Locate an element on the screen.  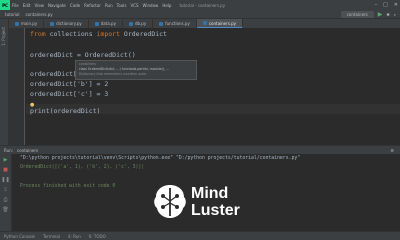
run-panel-header: Run: containers ⚙ is located at coordinates (200, 150).